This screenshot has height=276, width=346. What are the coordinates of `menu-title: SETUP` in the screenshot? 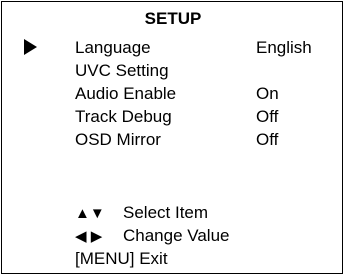 It's located at (173, 18).